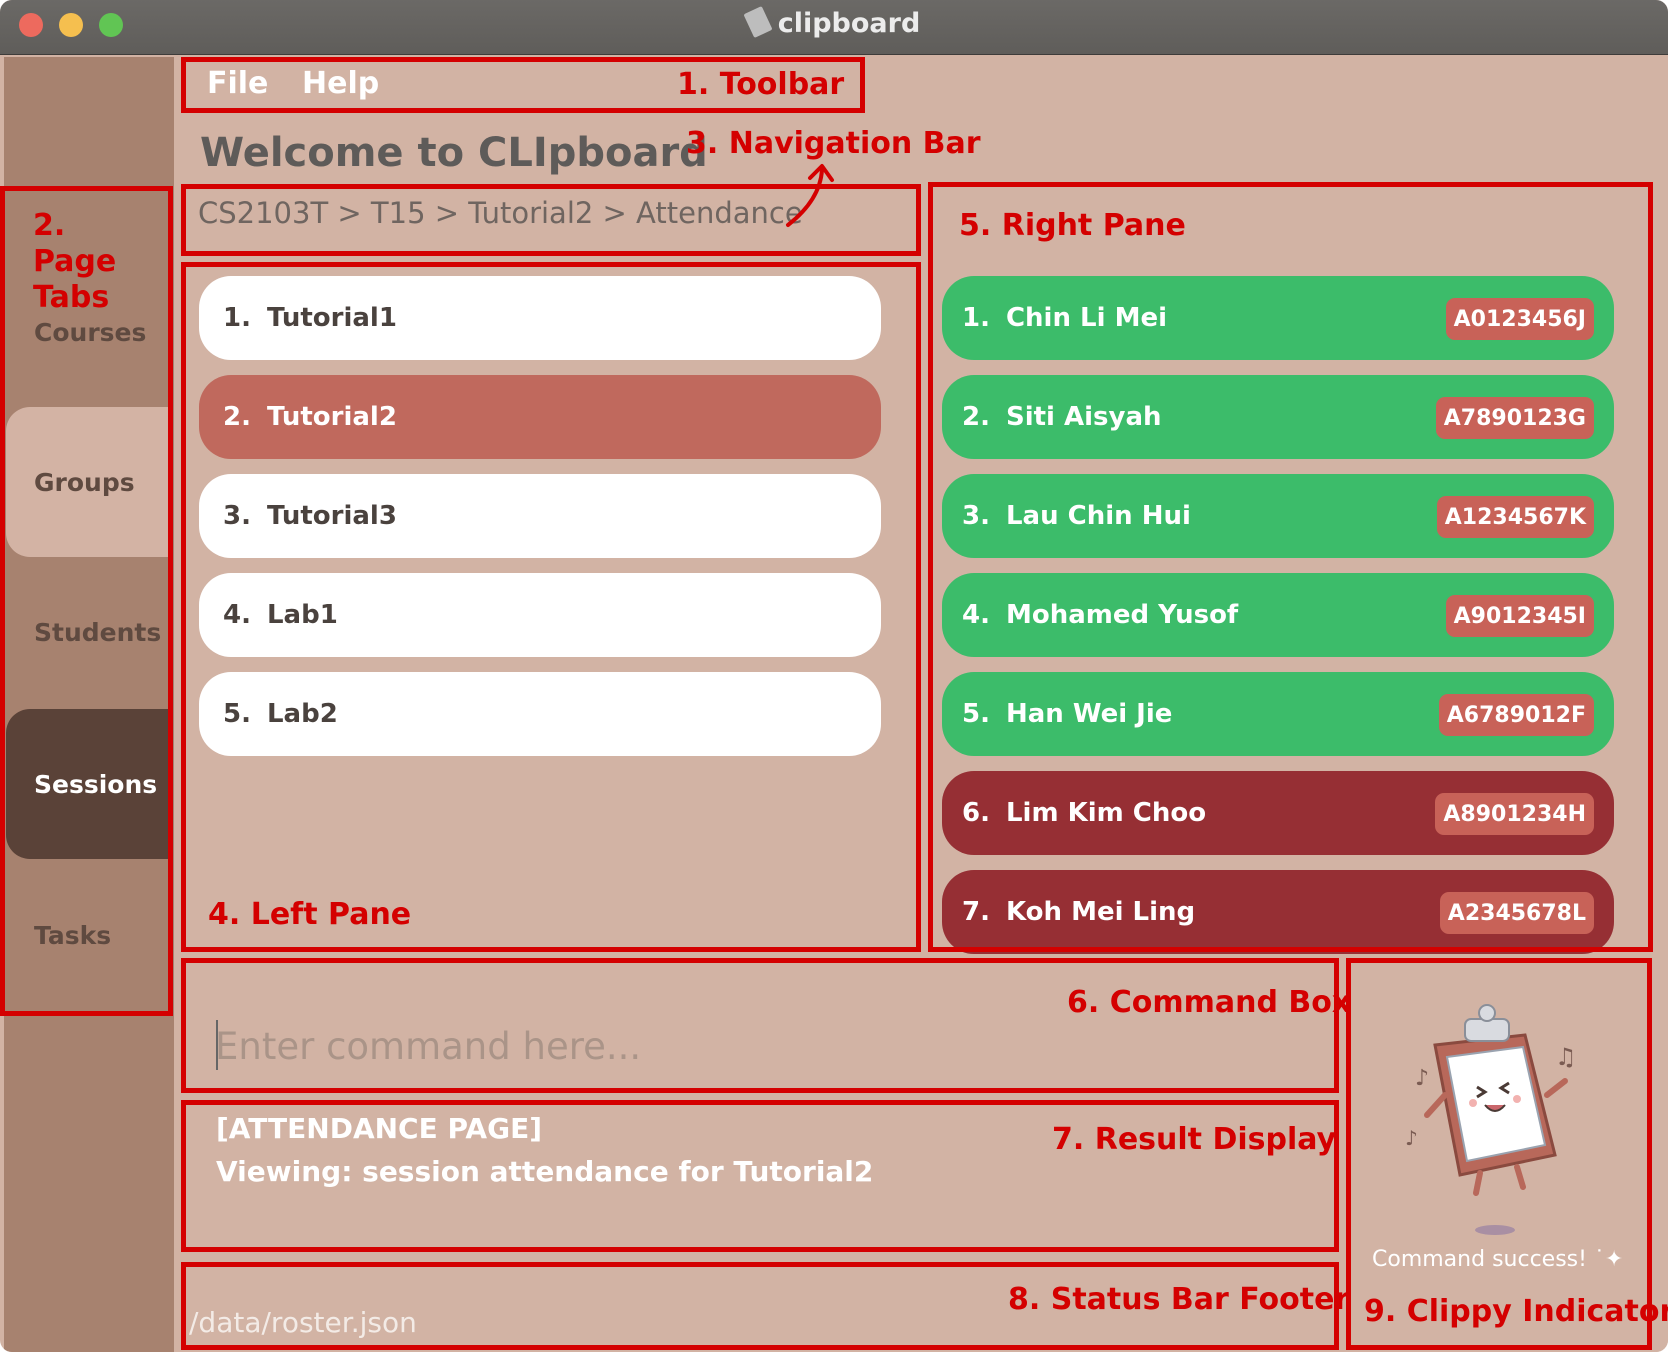 The image size is (1668, 1352). Describe the element at coordinates (310, 914) in the screenshot. I see `annotation-left-pane-label: 4. Left Pane` at that location.